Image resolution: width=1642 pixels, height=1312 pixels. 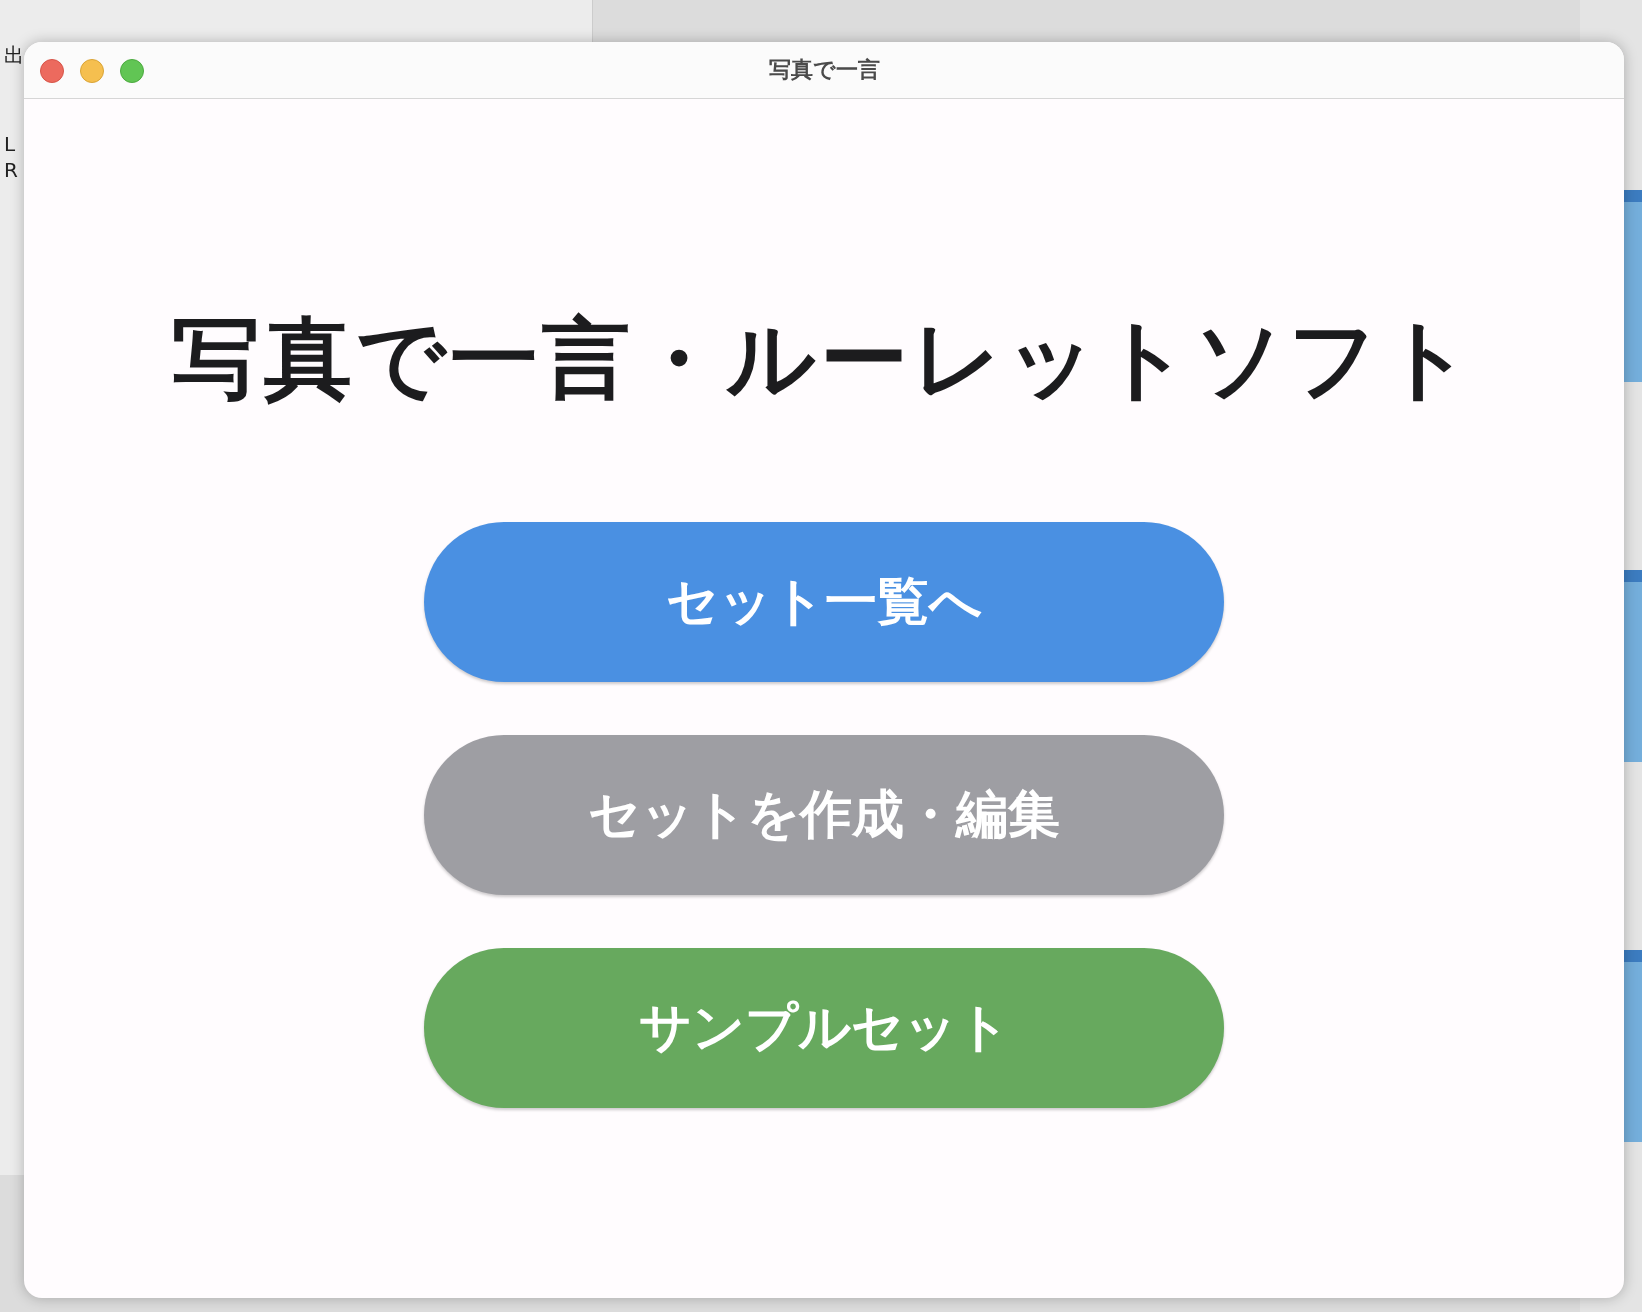 What do you see at coordinates (52, 71) in the screenshot?
I see `close-icon` at bounding box center [52, 71].